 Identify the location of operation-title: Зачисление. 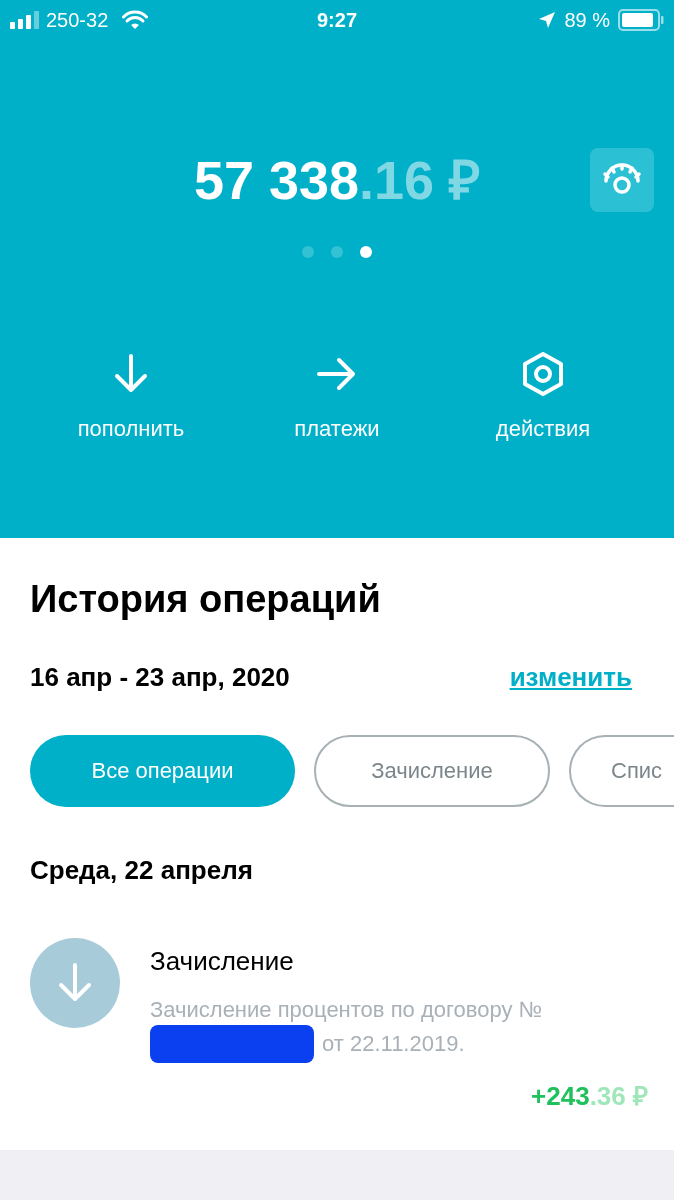
(222, 961).